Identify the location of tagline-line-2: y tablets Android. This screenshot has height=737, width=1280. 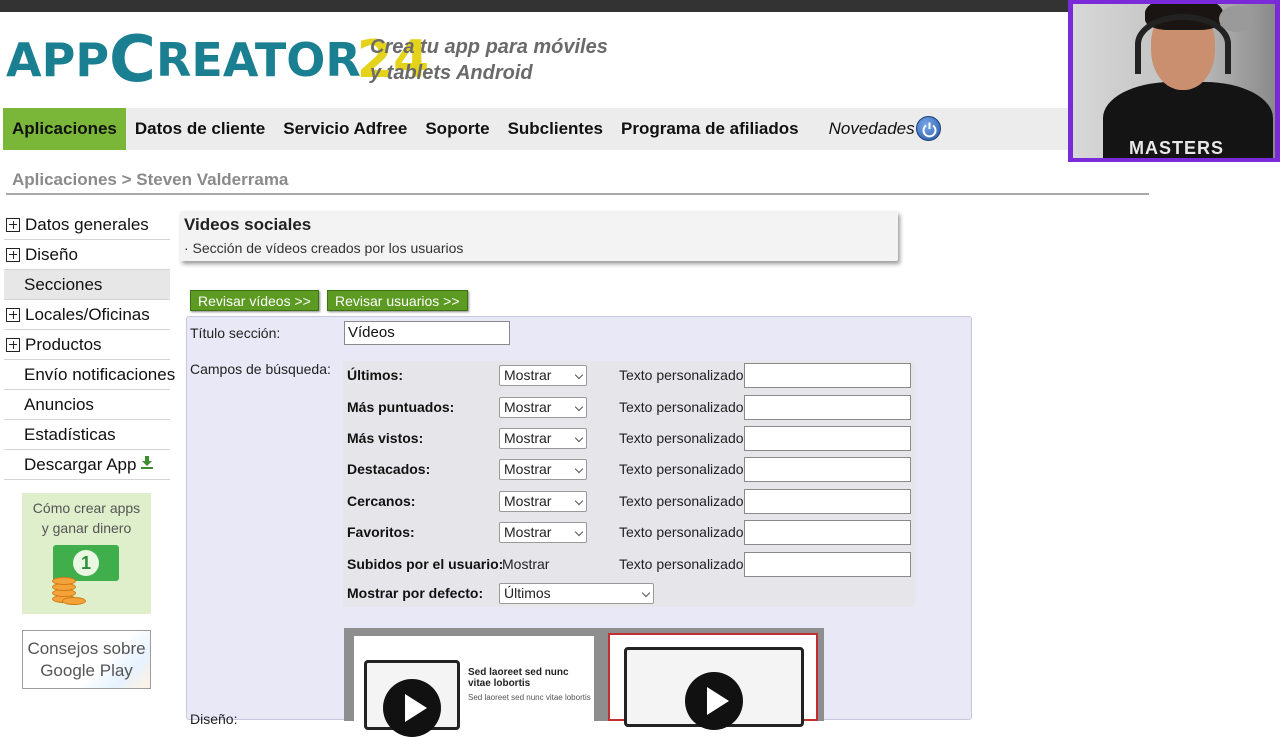
(451, 73).